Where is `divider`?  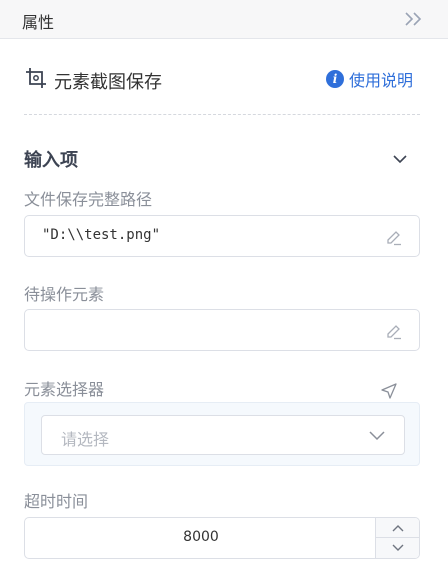 divider is located at coordinates (222, 114).